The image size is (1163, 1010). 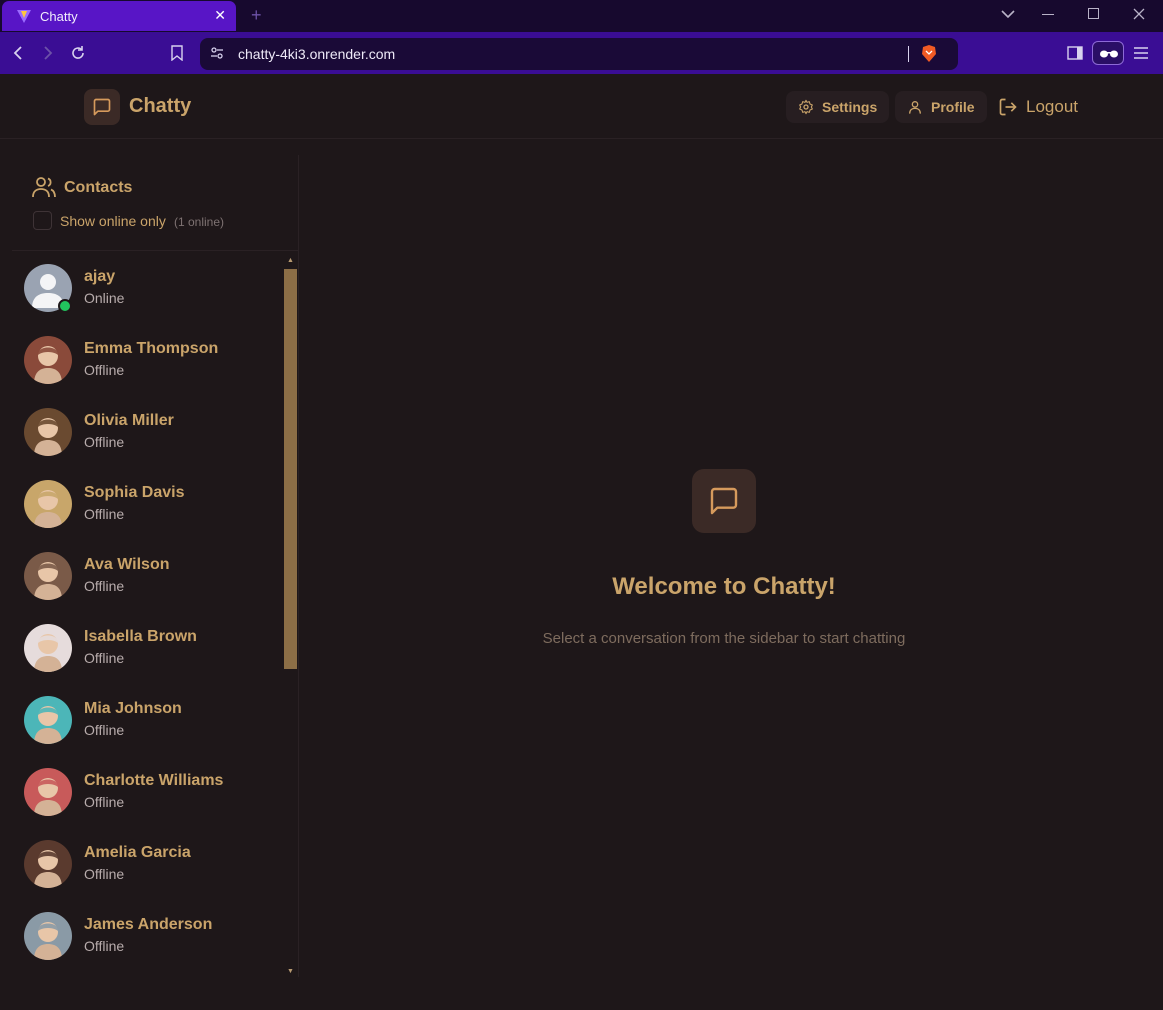 I want to click on contact-name: James Anderson, so click(x=148, y=924).